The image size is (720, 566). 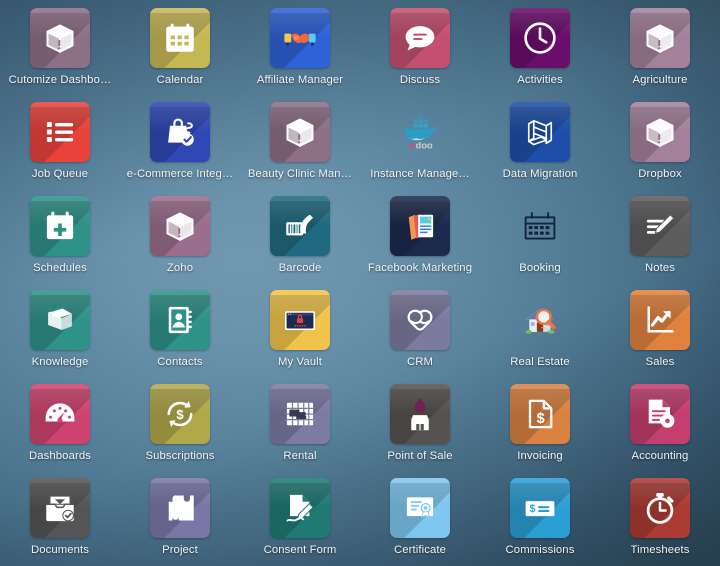 I want to click on house-magnifier-icon, so click(x=540, y=320).